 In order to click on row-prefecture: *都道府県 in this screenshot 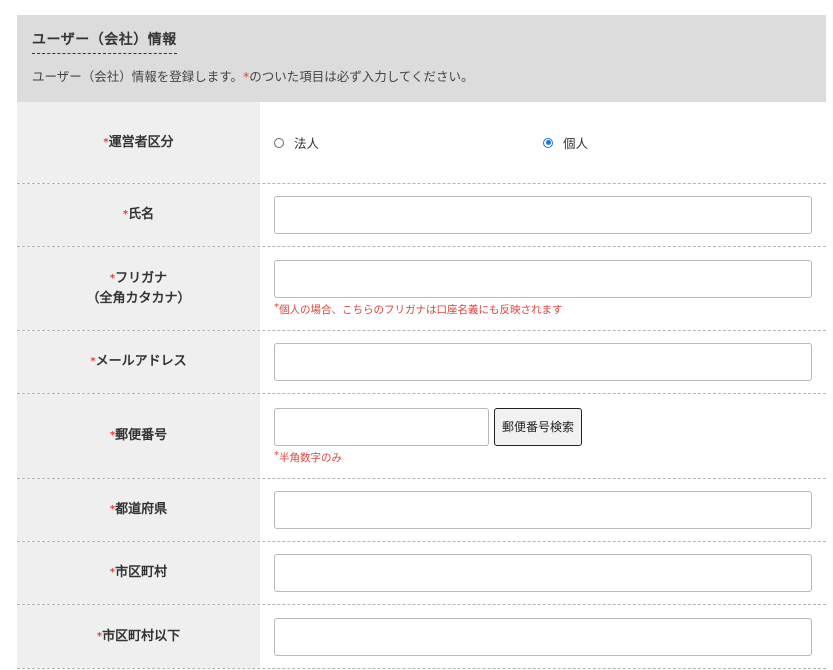, I will do `click(421, 510)`.